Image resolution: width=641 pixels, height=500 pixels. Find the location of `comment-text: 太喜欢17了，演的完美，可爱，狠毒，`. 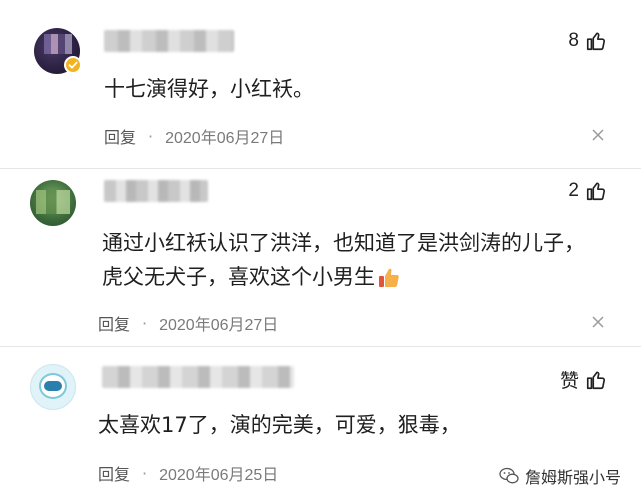

comment-text: 太喜欢17了，演的完美，可爱，狠毒， is located at coordinates (279, 425).